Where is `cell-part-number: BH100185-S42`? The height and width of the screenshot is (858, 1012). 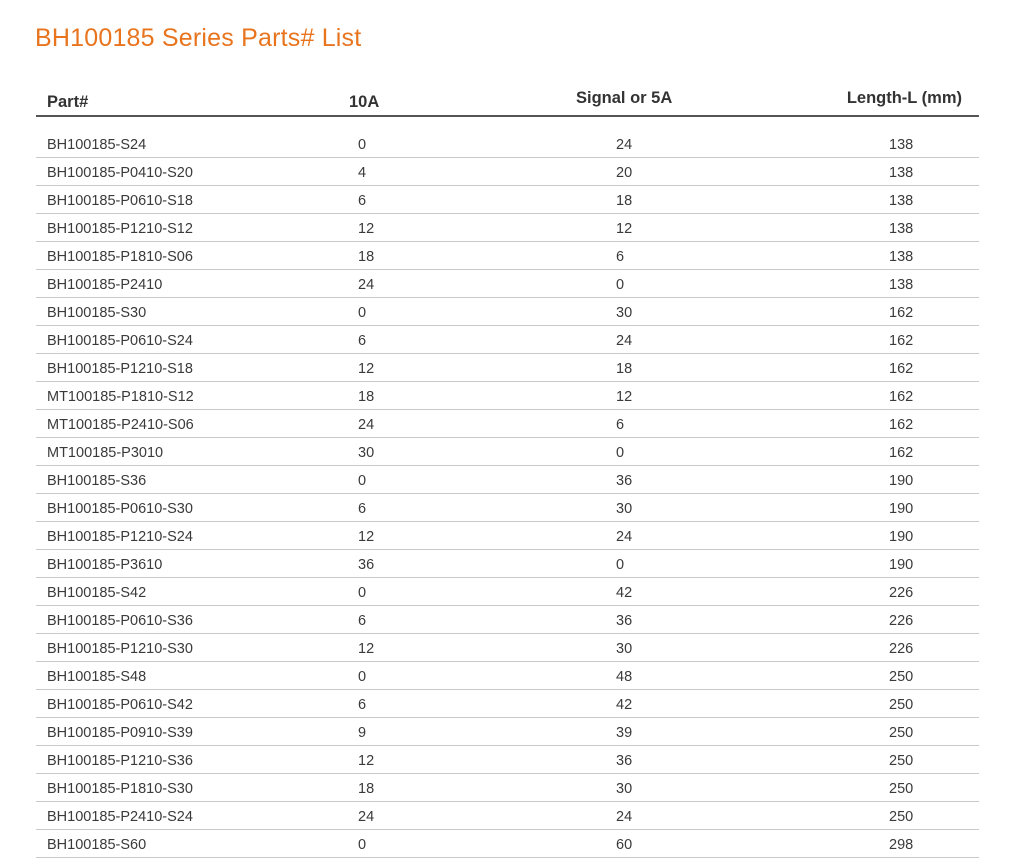
cell-part-number: BH100185-S42 is located at coordinates (97, 593).